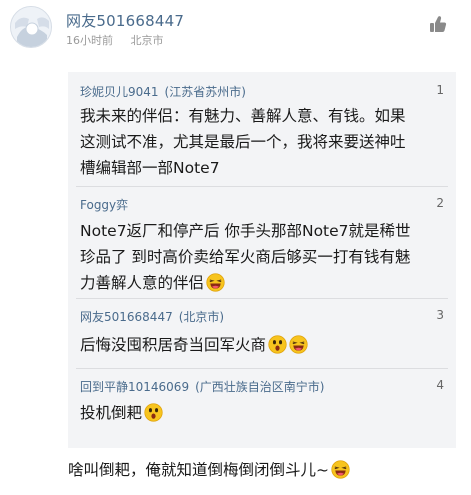  What do you see at coordinates (263, 413) in the screenshot?
I see `quote-text: 投机倒耙` at bounding box center [263, 413].